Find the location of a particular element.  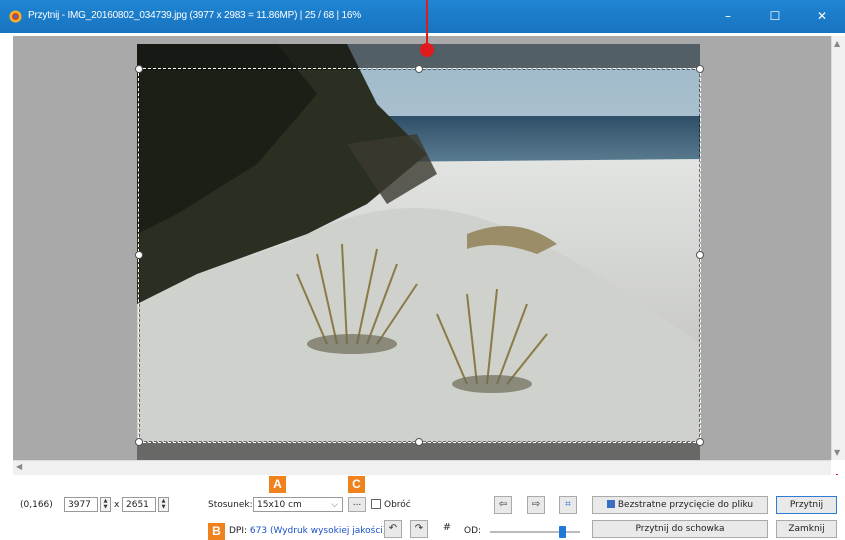

times-label: x is located at coordinates (117, 505).